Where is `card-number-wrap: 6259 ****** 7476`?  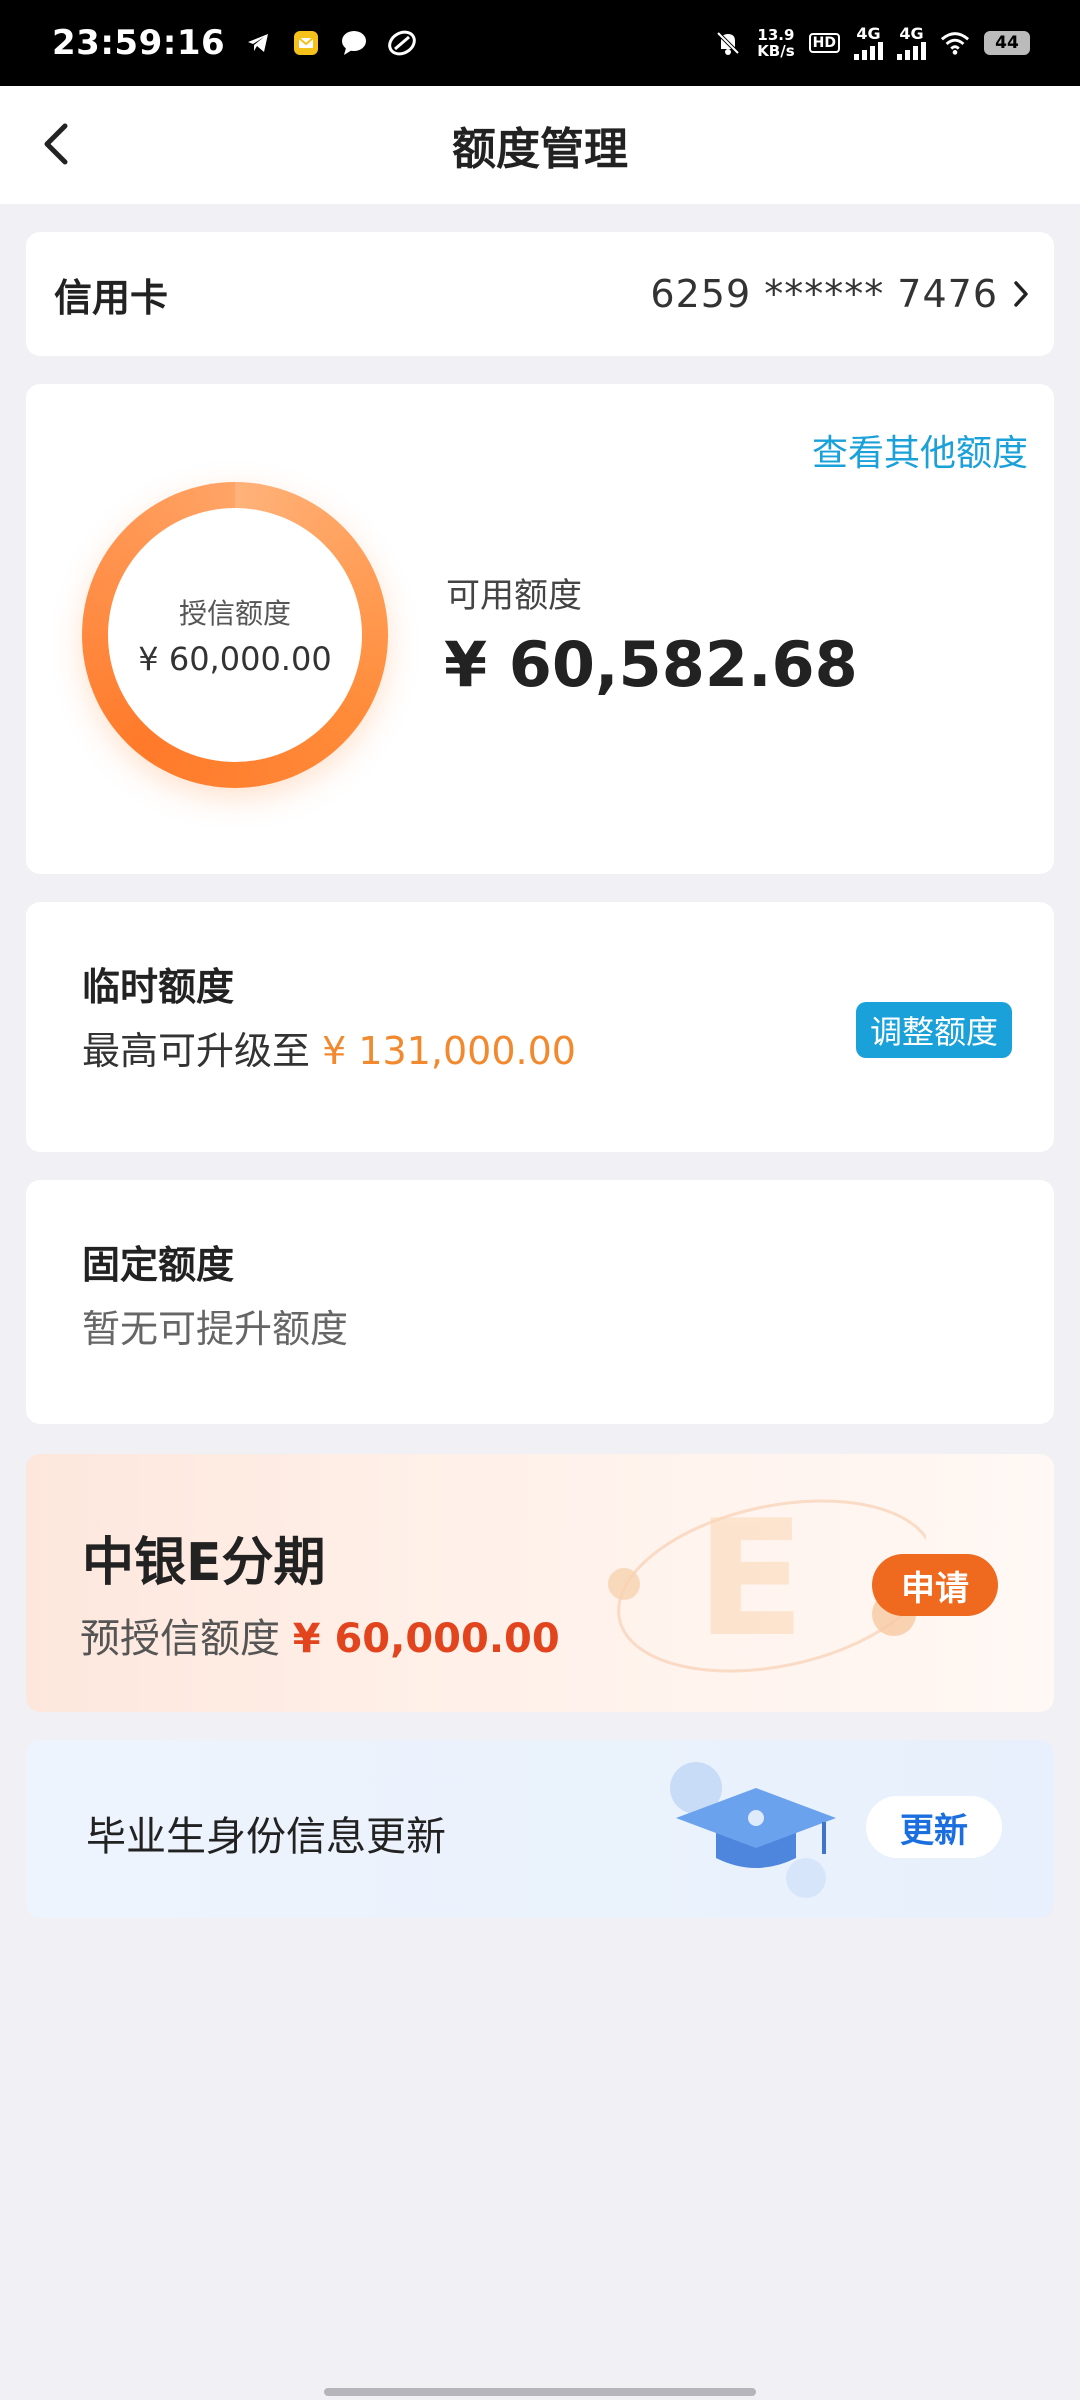 card-number-wrap: 6259 ****** 7476 is located at coordinates (840, 294).